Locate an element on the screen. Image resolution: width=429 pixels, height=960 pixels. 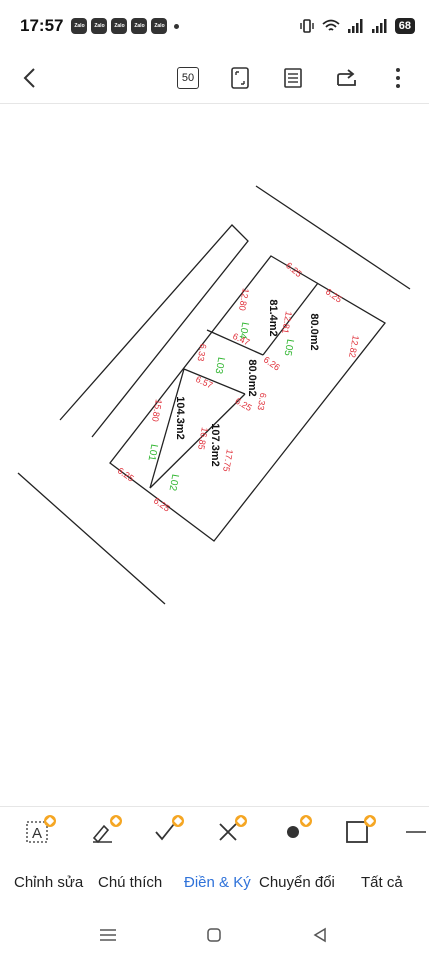
dimension-label: 12.82 is located at coordinates (354, 347).